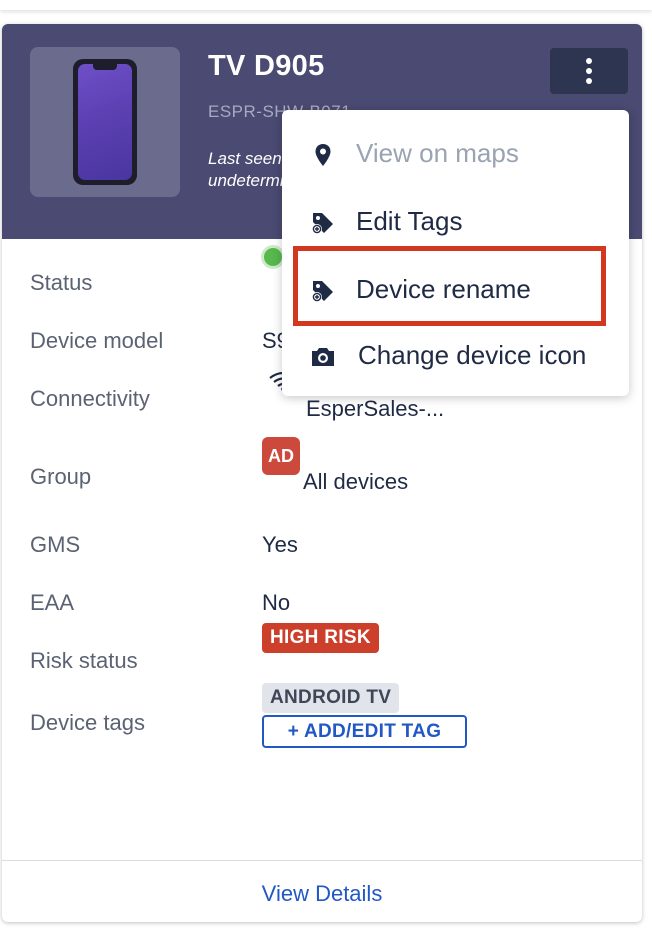 The width and height of the screenshot is (652, 932). What do you see at coordinates (323, 155) in the screenshot?
I see `map-pin-icon` at bounding box center [323, 155].